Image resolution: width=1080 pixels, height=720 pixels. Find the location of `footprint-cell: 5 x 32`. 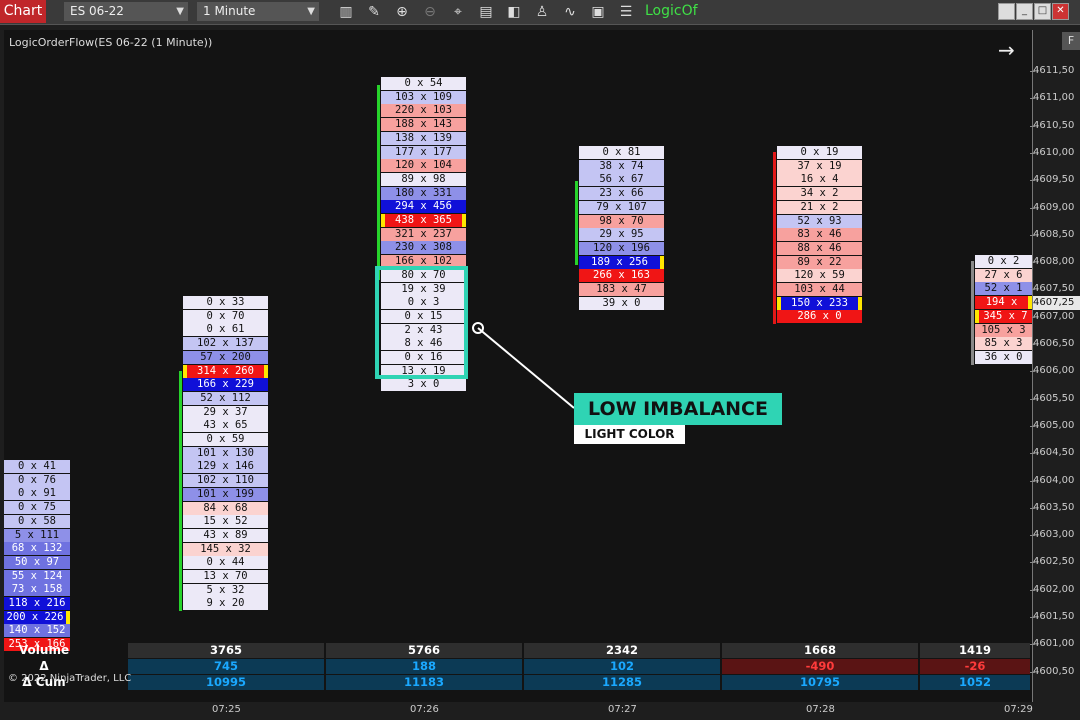

footprint-cell: 5 x 32 is located at coordinates (225, 590).